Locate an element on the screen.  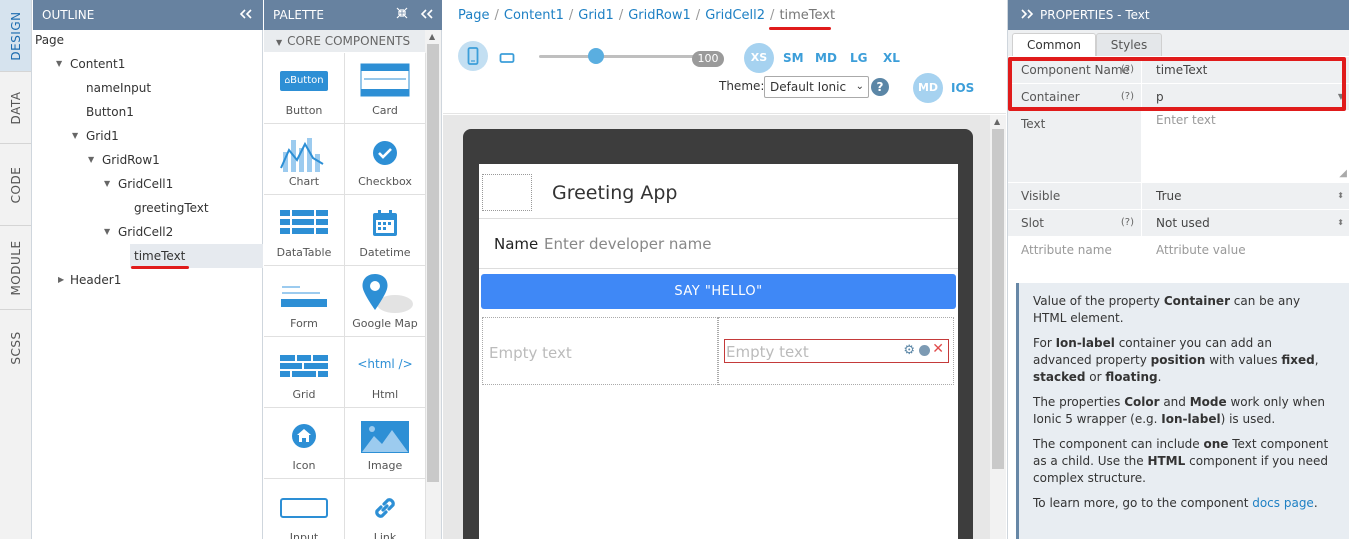
tab-common: Common is located at coordinates (1054, 44).